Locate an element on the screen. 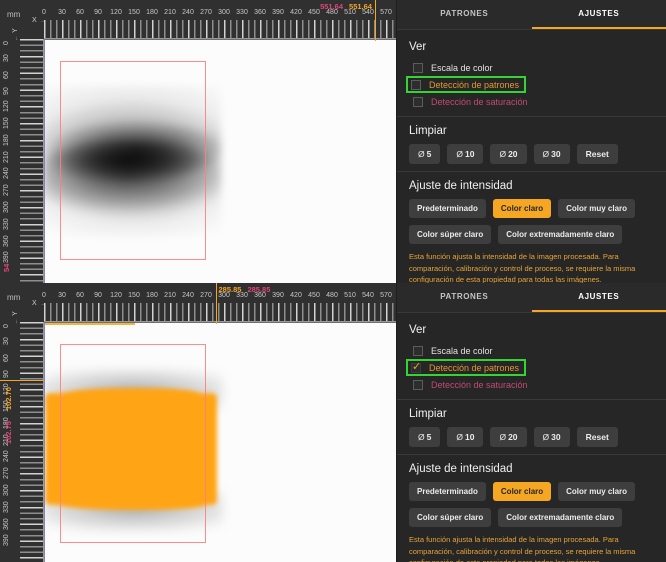 This screenshot has height=562, width=666. measurement-readout-x: 551.64 551.64 is located at coordinates (346, 6).